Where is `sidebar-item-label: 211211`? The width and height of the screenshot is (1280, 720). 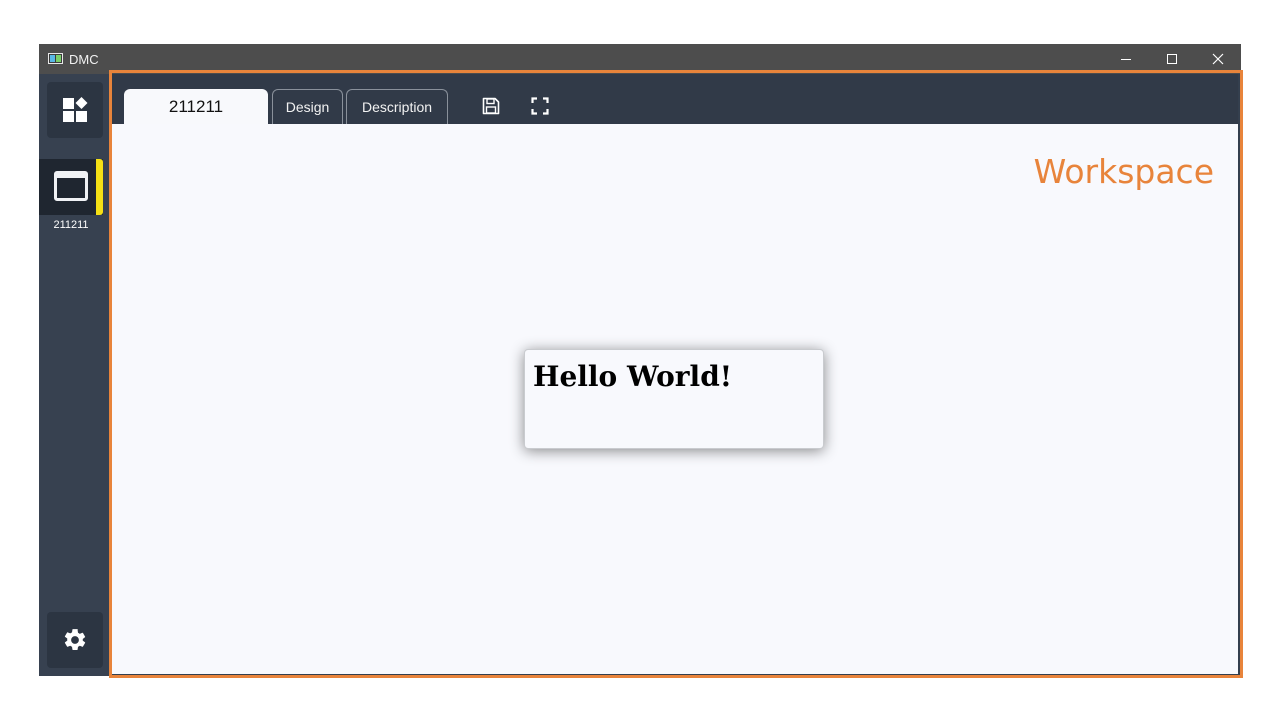 sidebar-item-label: 211211 is located at coordinates (71, 225).